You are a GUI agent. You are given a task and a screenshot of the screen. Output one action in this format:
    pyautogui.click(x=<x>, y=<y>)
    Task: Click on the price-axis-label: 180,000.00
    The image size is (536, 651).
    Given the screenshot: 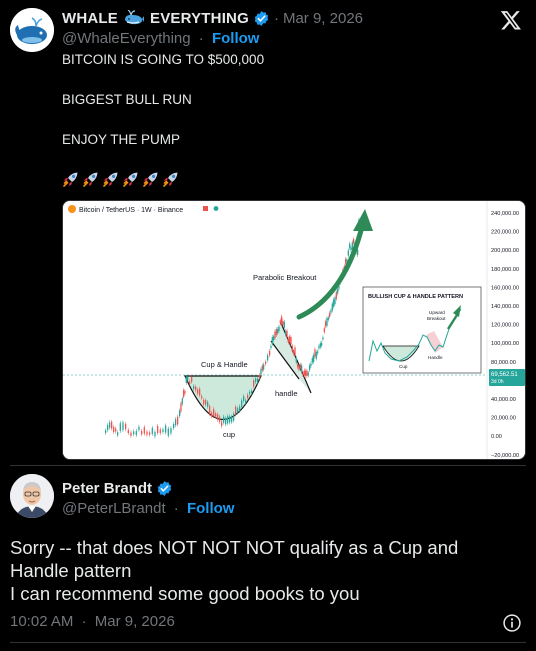 What is the action you would take?
    pyautogui.click(x=505, y=270)
    